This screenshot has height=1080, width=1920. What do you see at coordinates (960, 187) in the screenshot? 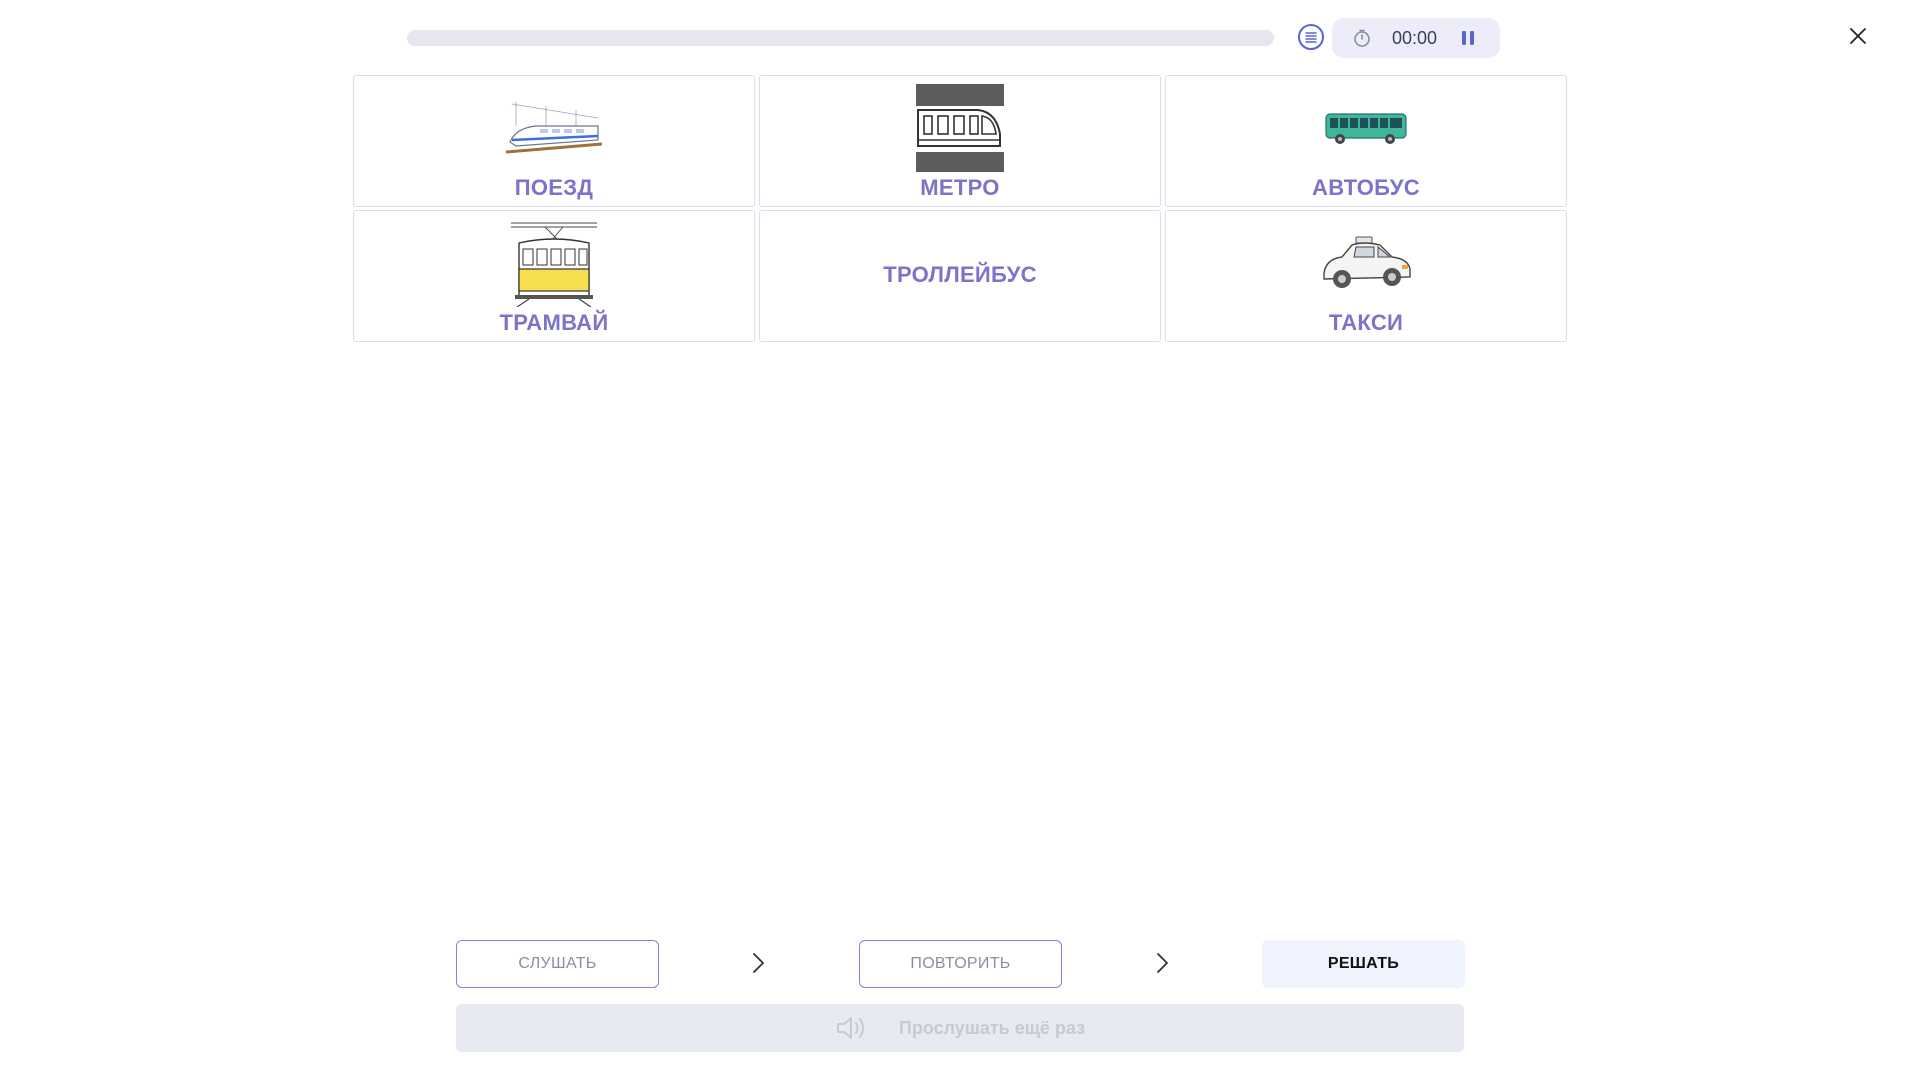
I see `card-label: МЕТРО` at bounding box center [960, 187].